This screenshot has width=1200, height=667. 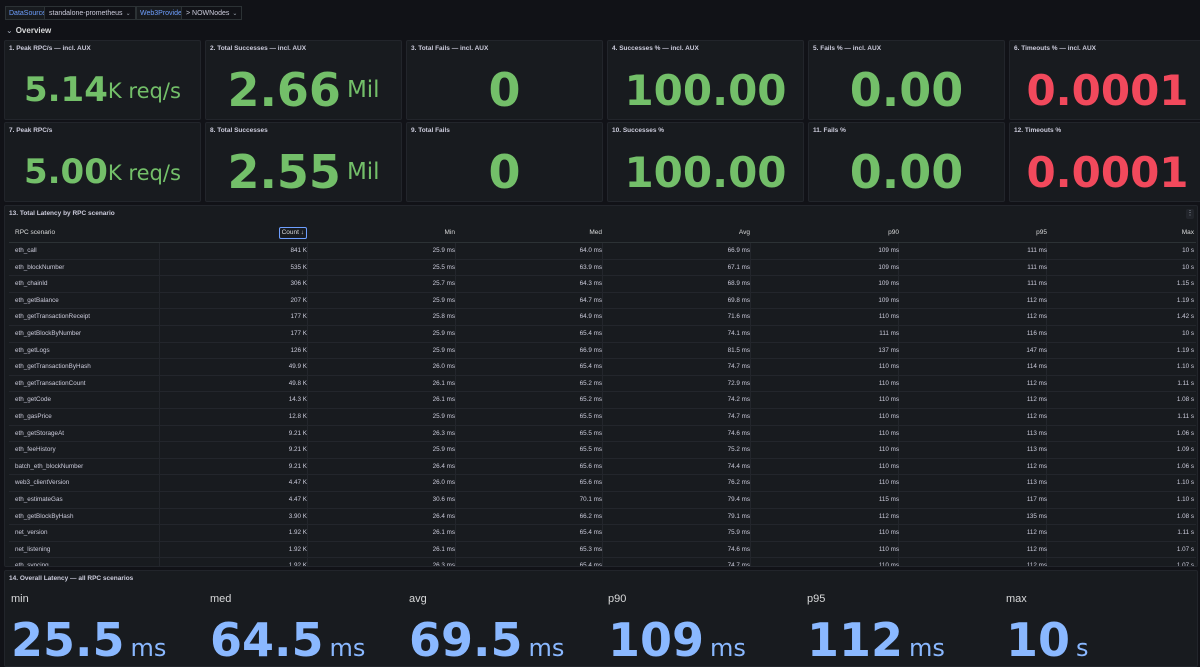 What do you see at coordinates (1098, 627) in the screenshot?
I see `overall-stat-max: max 10 s` at bounding box center [1098, 627].